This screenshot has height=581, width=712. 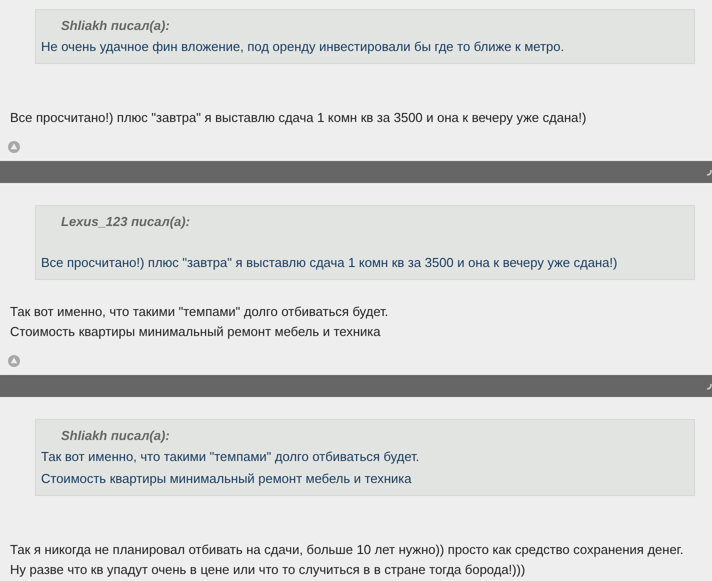 What do you see at coordinates (227, 479) in the screenshot?
I see `quote-text: Стоимость квартиры минимальный ремонт мебель и техника` at bounding box center [227, 479].